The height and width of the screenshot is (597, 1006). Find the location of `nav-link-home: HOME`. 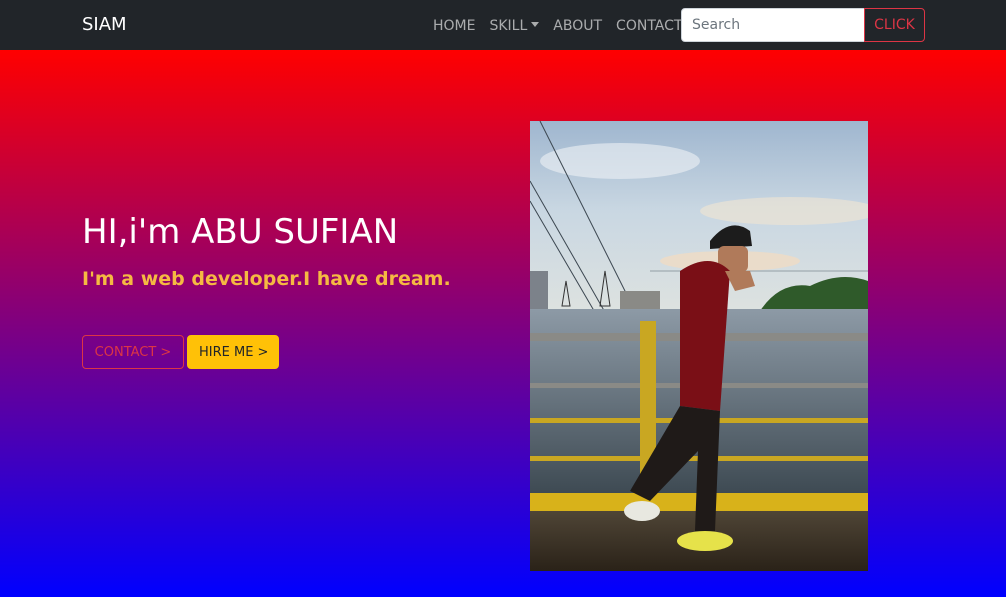

nav-link-home: HOME is located at coordinates (454, 26).